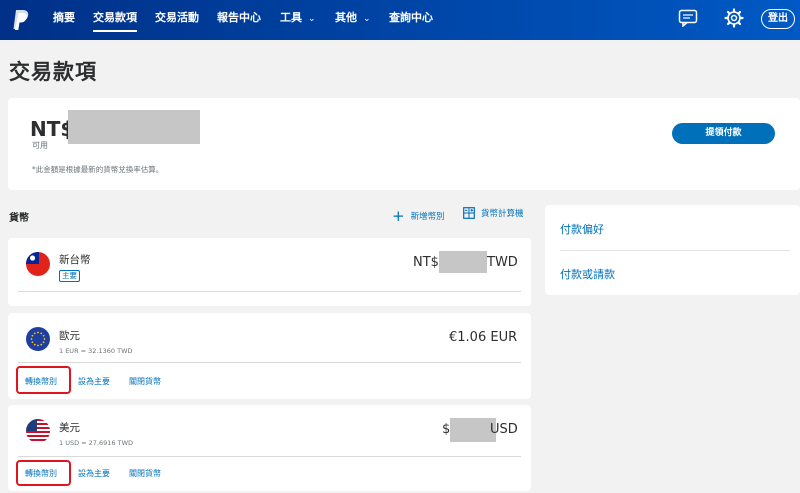 The image size is (800, 493). Describe the element at coordinates (38, 264) in the screenshot. I see `taiwan-flag-icon` at that location.